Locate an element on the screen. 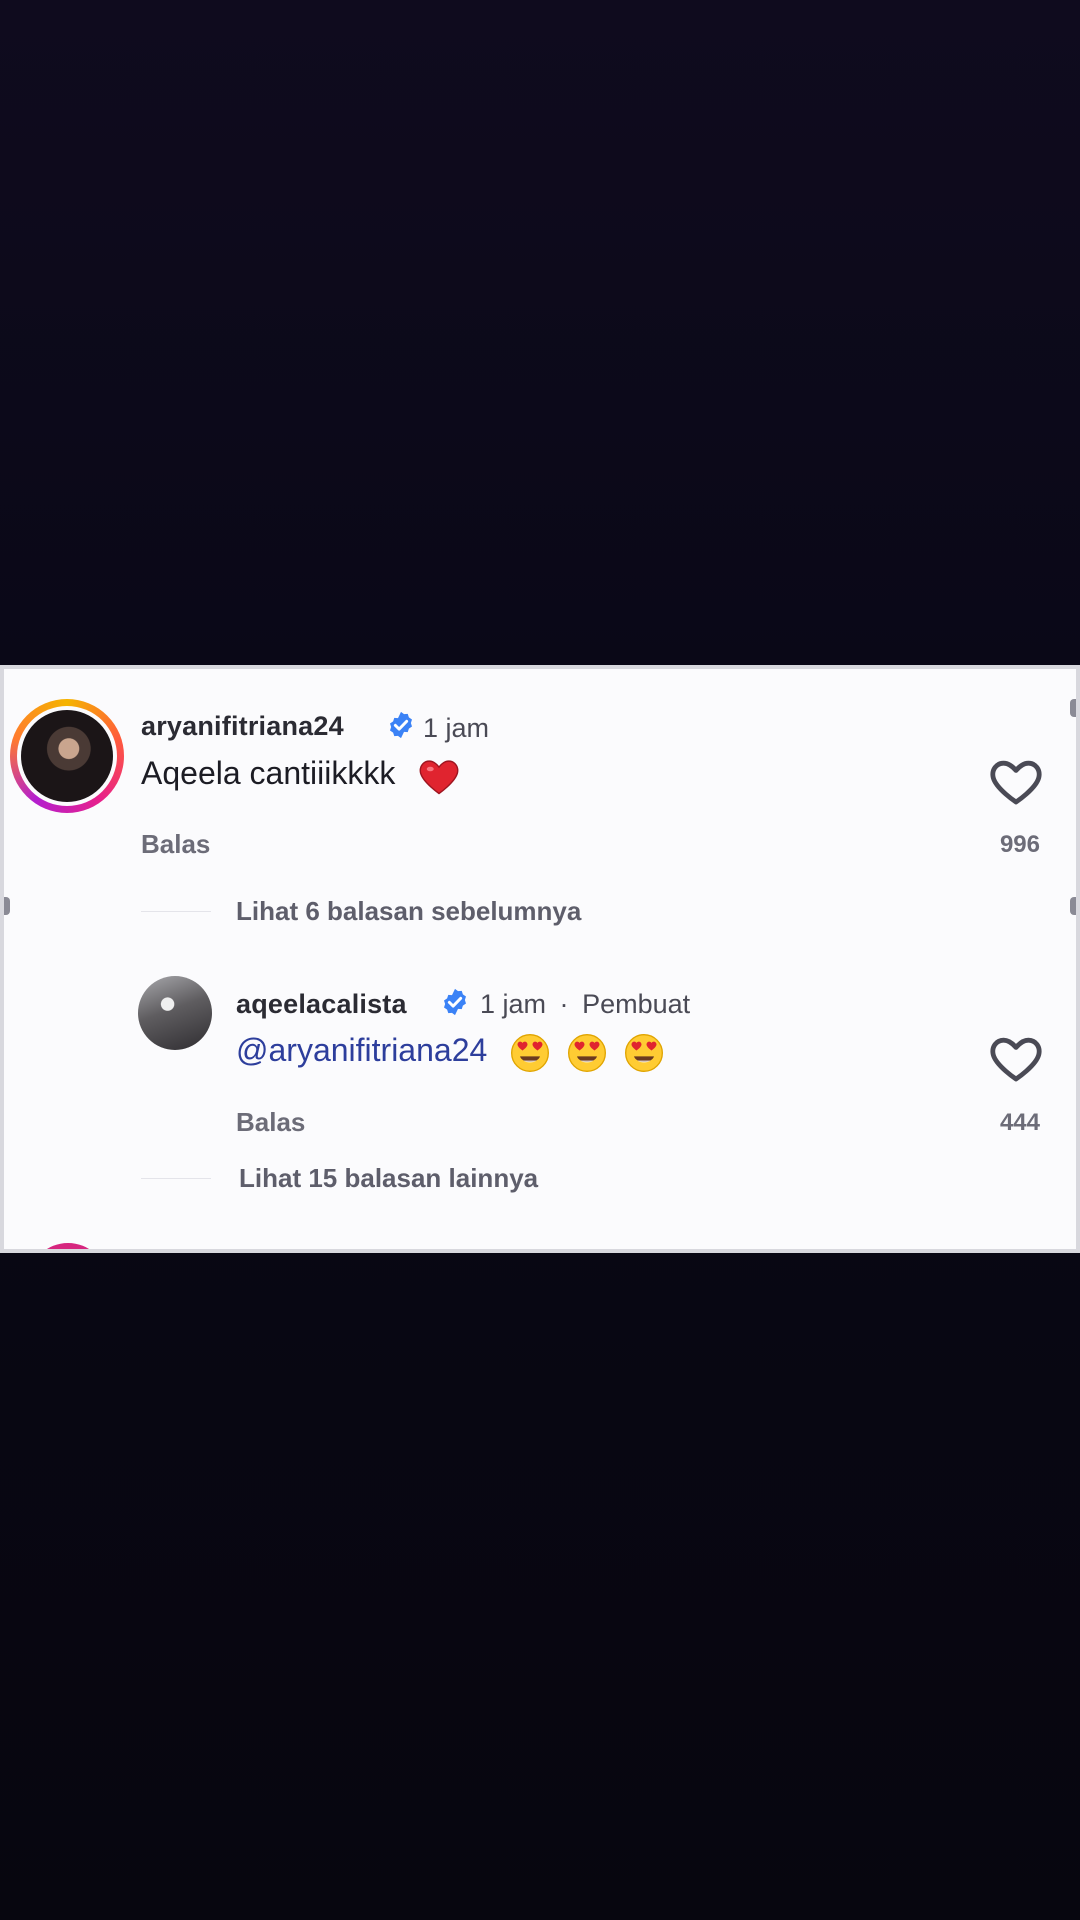 The image size is (1080, 1920). like-count: 996 is located at coordinates (1019, 844).